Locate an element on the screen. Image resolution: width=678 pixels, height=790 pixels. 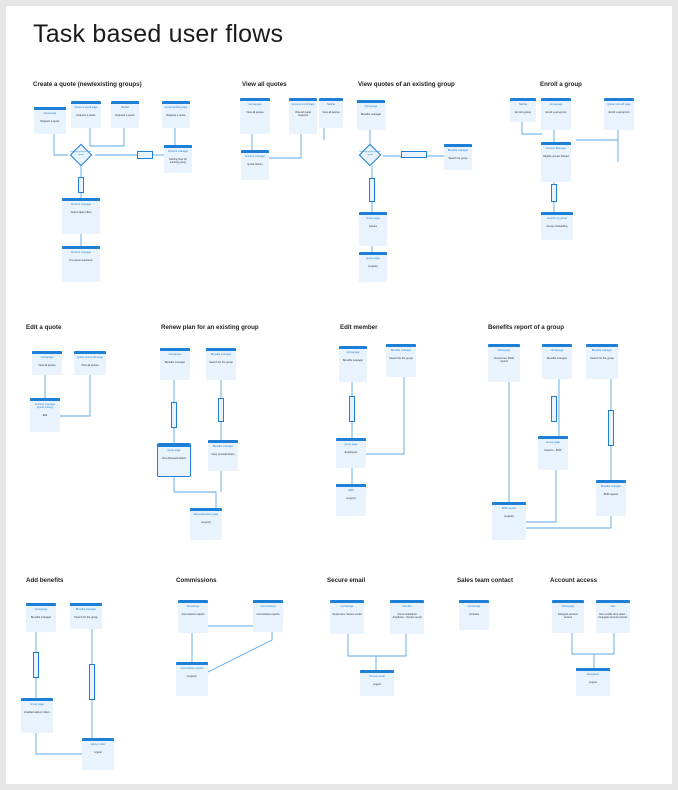
card-header: Quote and enroll page is located at coordinates (90, 357).